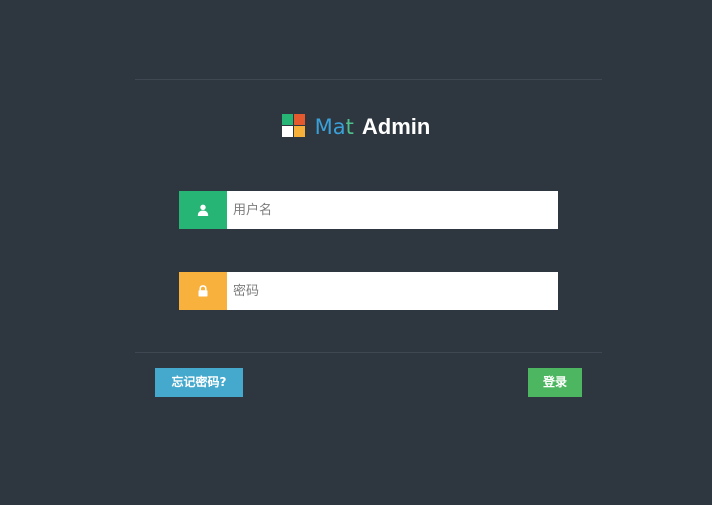 This screenshot has width=712, height=505. What do you see at coordinates (368, 79) in the screenshot?
I see `top-divider` at bounding box center [368, 79].